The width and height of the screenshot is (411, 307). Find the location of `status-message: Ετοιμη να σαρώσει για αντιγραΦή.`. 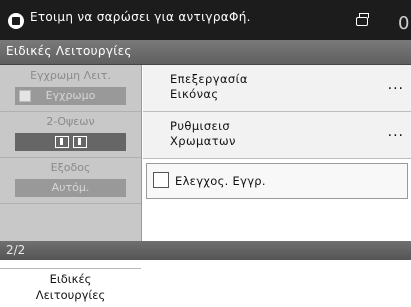

status-message: Ετοιμη να σαρώσει για αντιγραΦή. is located at coordinates (140, 17).